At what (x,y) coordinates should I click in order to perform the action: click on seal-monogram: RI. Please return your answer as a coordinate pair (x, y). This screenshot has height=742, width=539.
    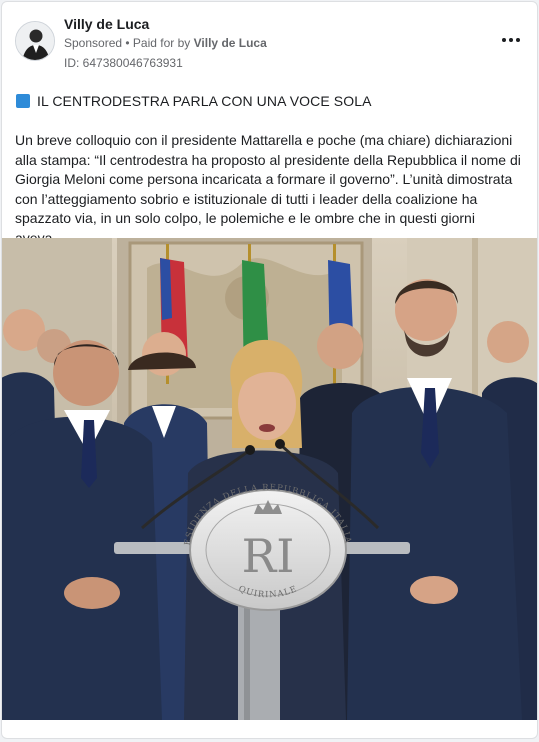
    Looking at the image, I should click on (268, 556).